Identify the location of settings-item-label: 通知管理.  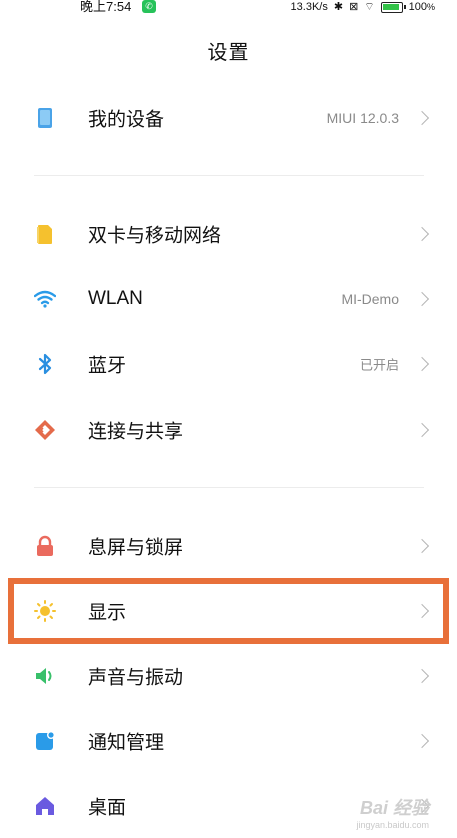
(126, 742).